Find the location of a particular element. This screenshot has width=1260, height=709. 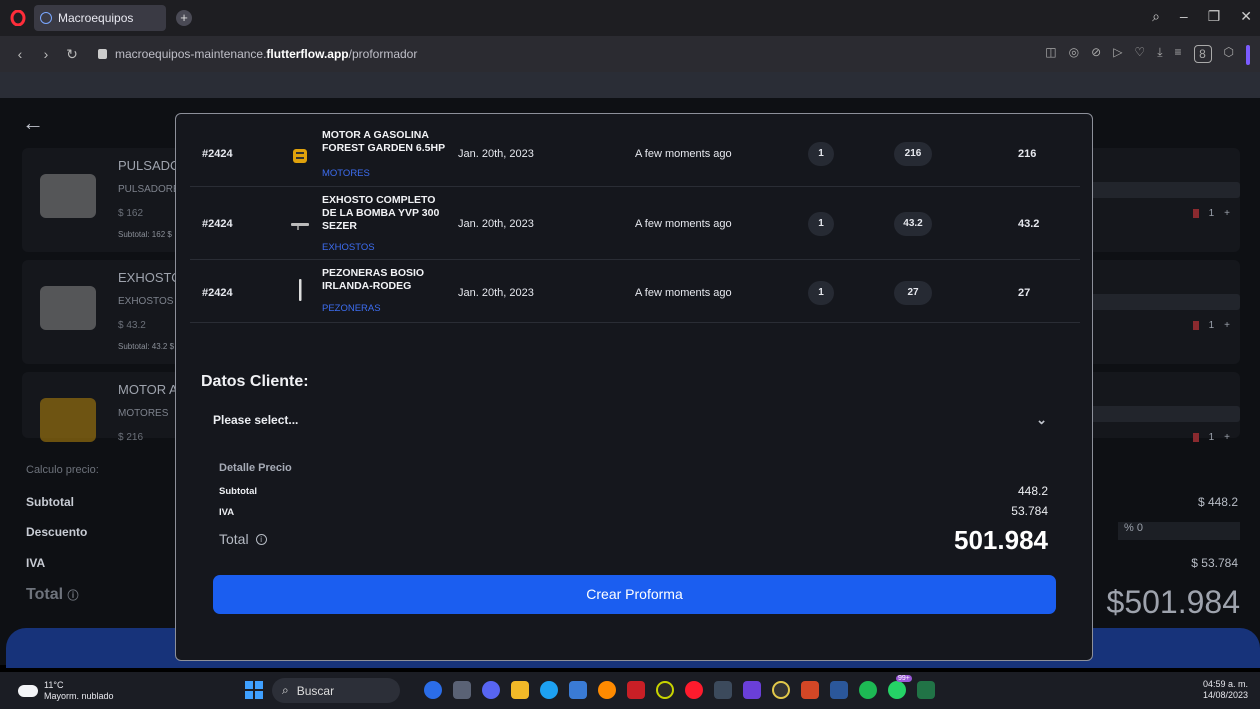

firefox-icon is located at coordinates (607, 690).